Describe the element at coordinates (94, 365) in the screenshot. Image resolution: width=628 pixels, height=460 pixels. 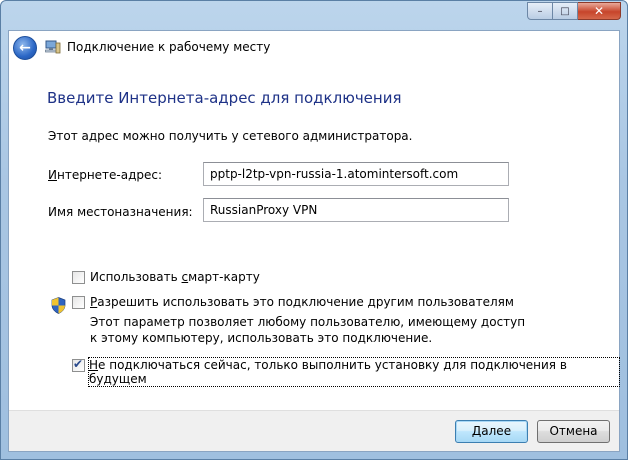
I see `dont-connect-label-hotkey: Н` at that location.